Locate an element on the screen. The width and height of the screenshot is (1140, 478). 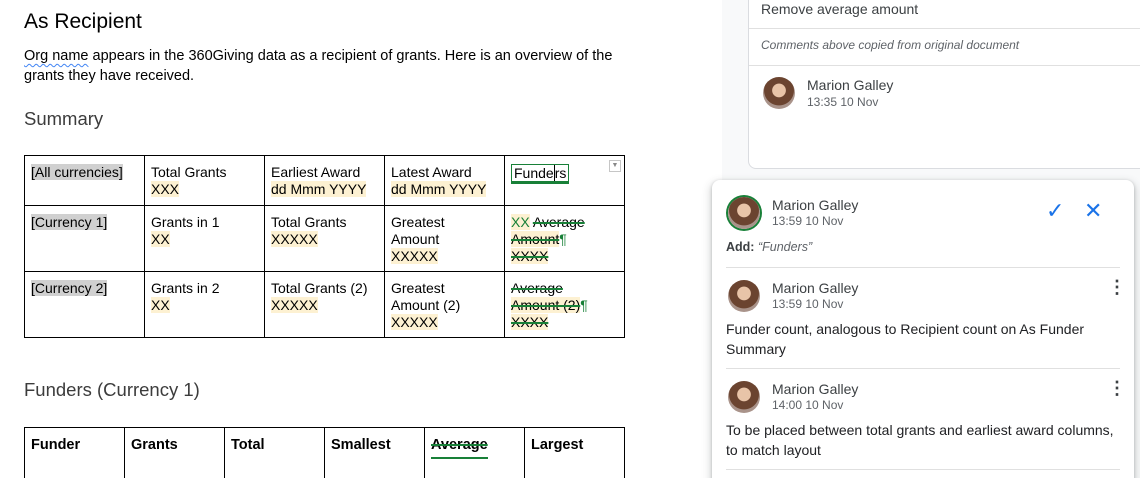
cell-text: Grants in 1 is located at coordinates (185, 222).